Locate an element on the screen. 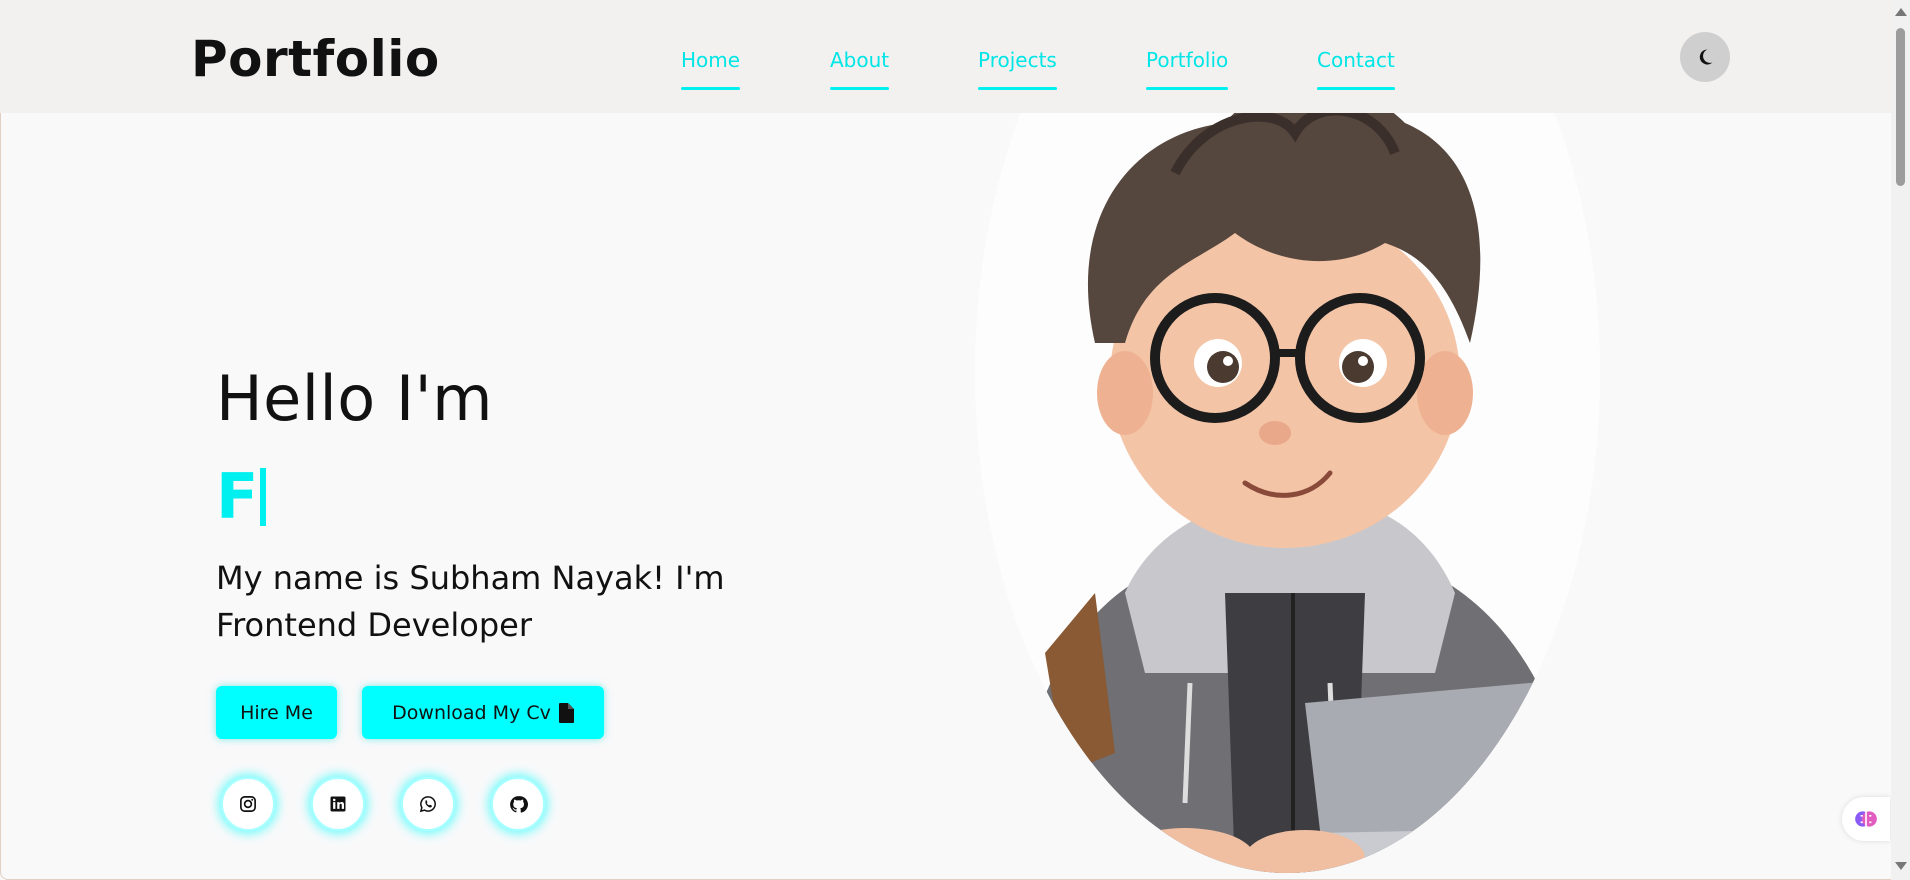  linkedin-icon is located at coordinates (338, 804).